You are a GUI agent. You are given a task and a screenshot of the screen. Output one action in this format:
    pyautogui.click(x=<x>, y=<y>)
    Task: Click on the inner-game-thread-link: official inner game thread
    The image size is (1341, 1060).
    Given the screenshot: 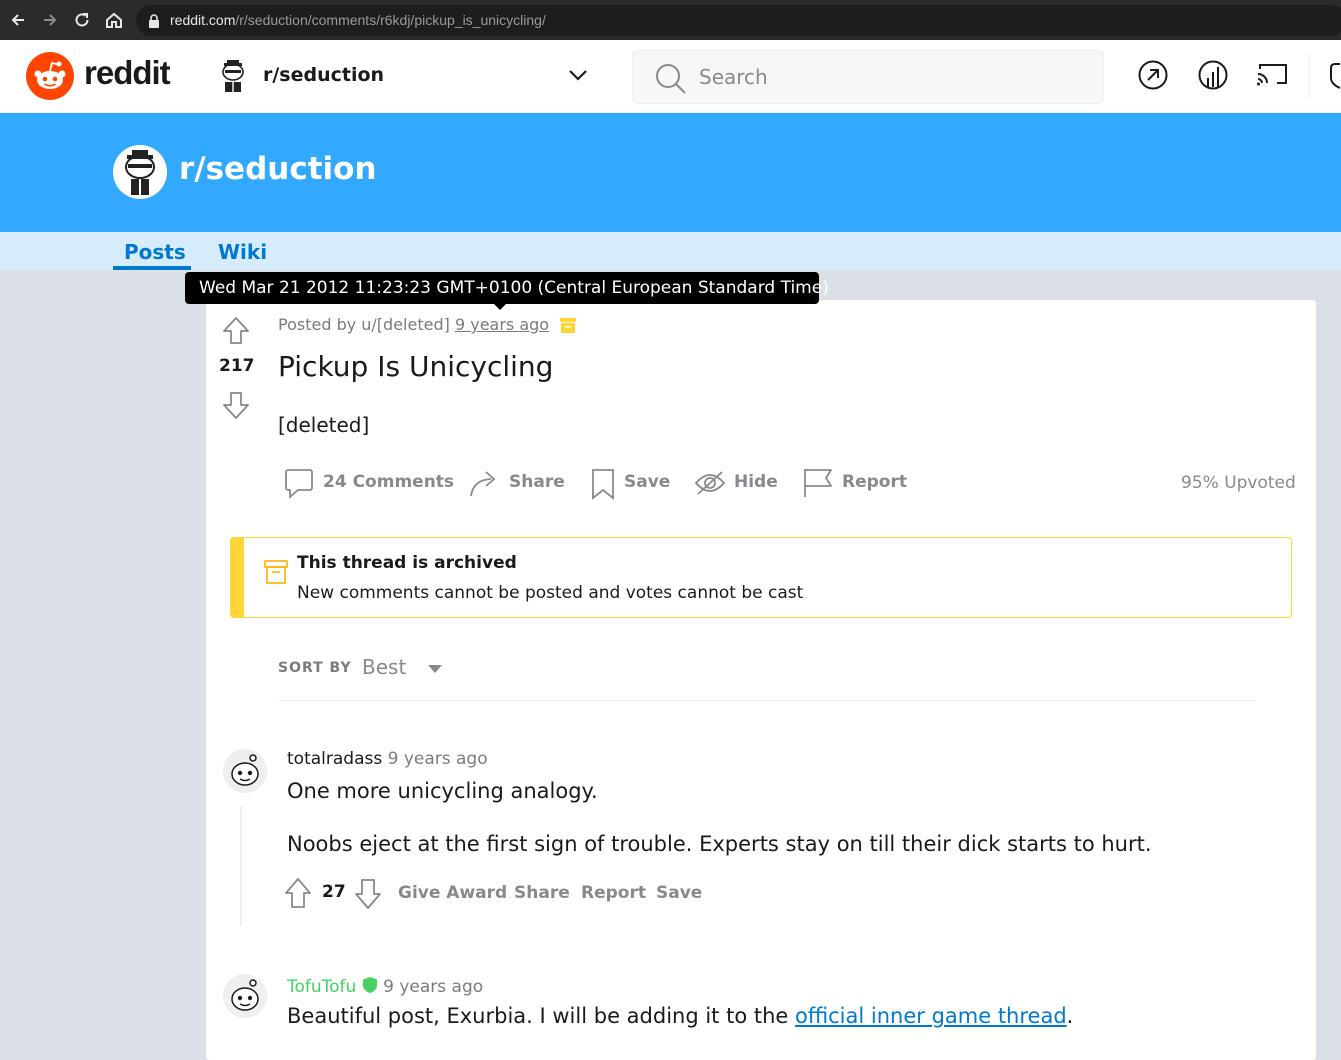 What is the action you would take?
    pyautogui.click(x=931, y=1016)
    